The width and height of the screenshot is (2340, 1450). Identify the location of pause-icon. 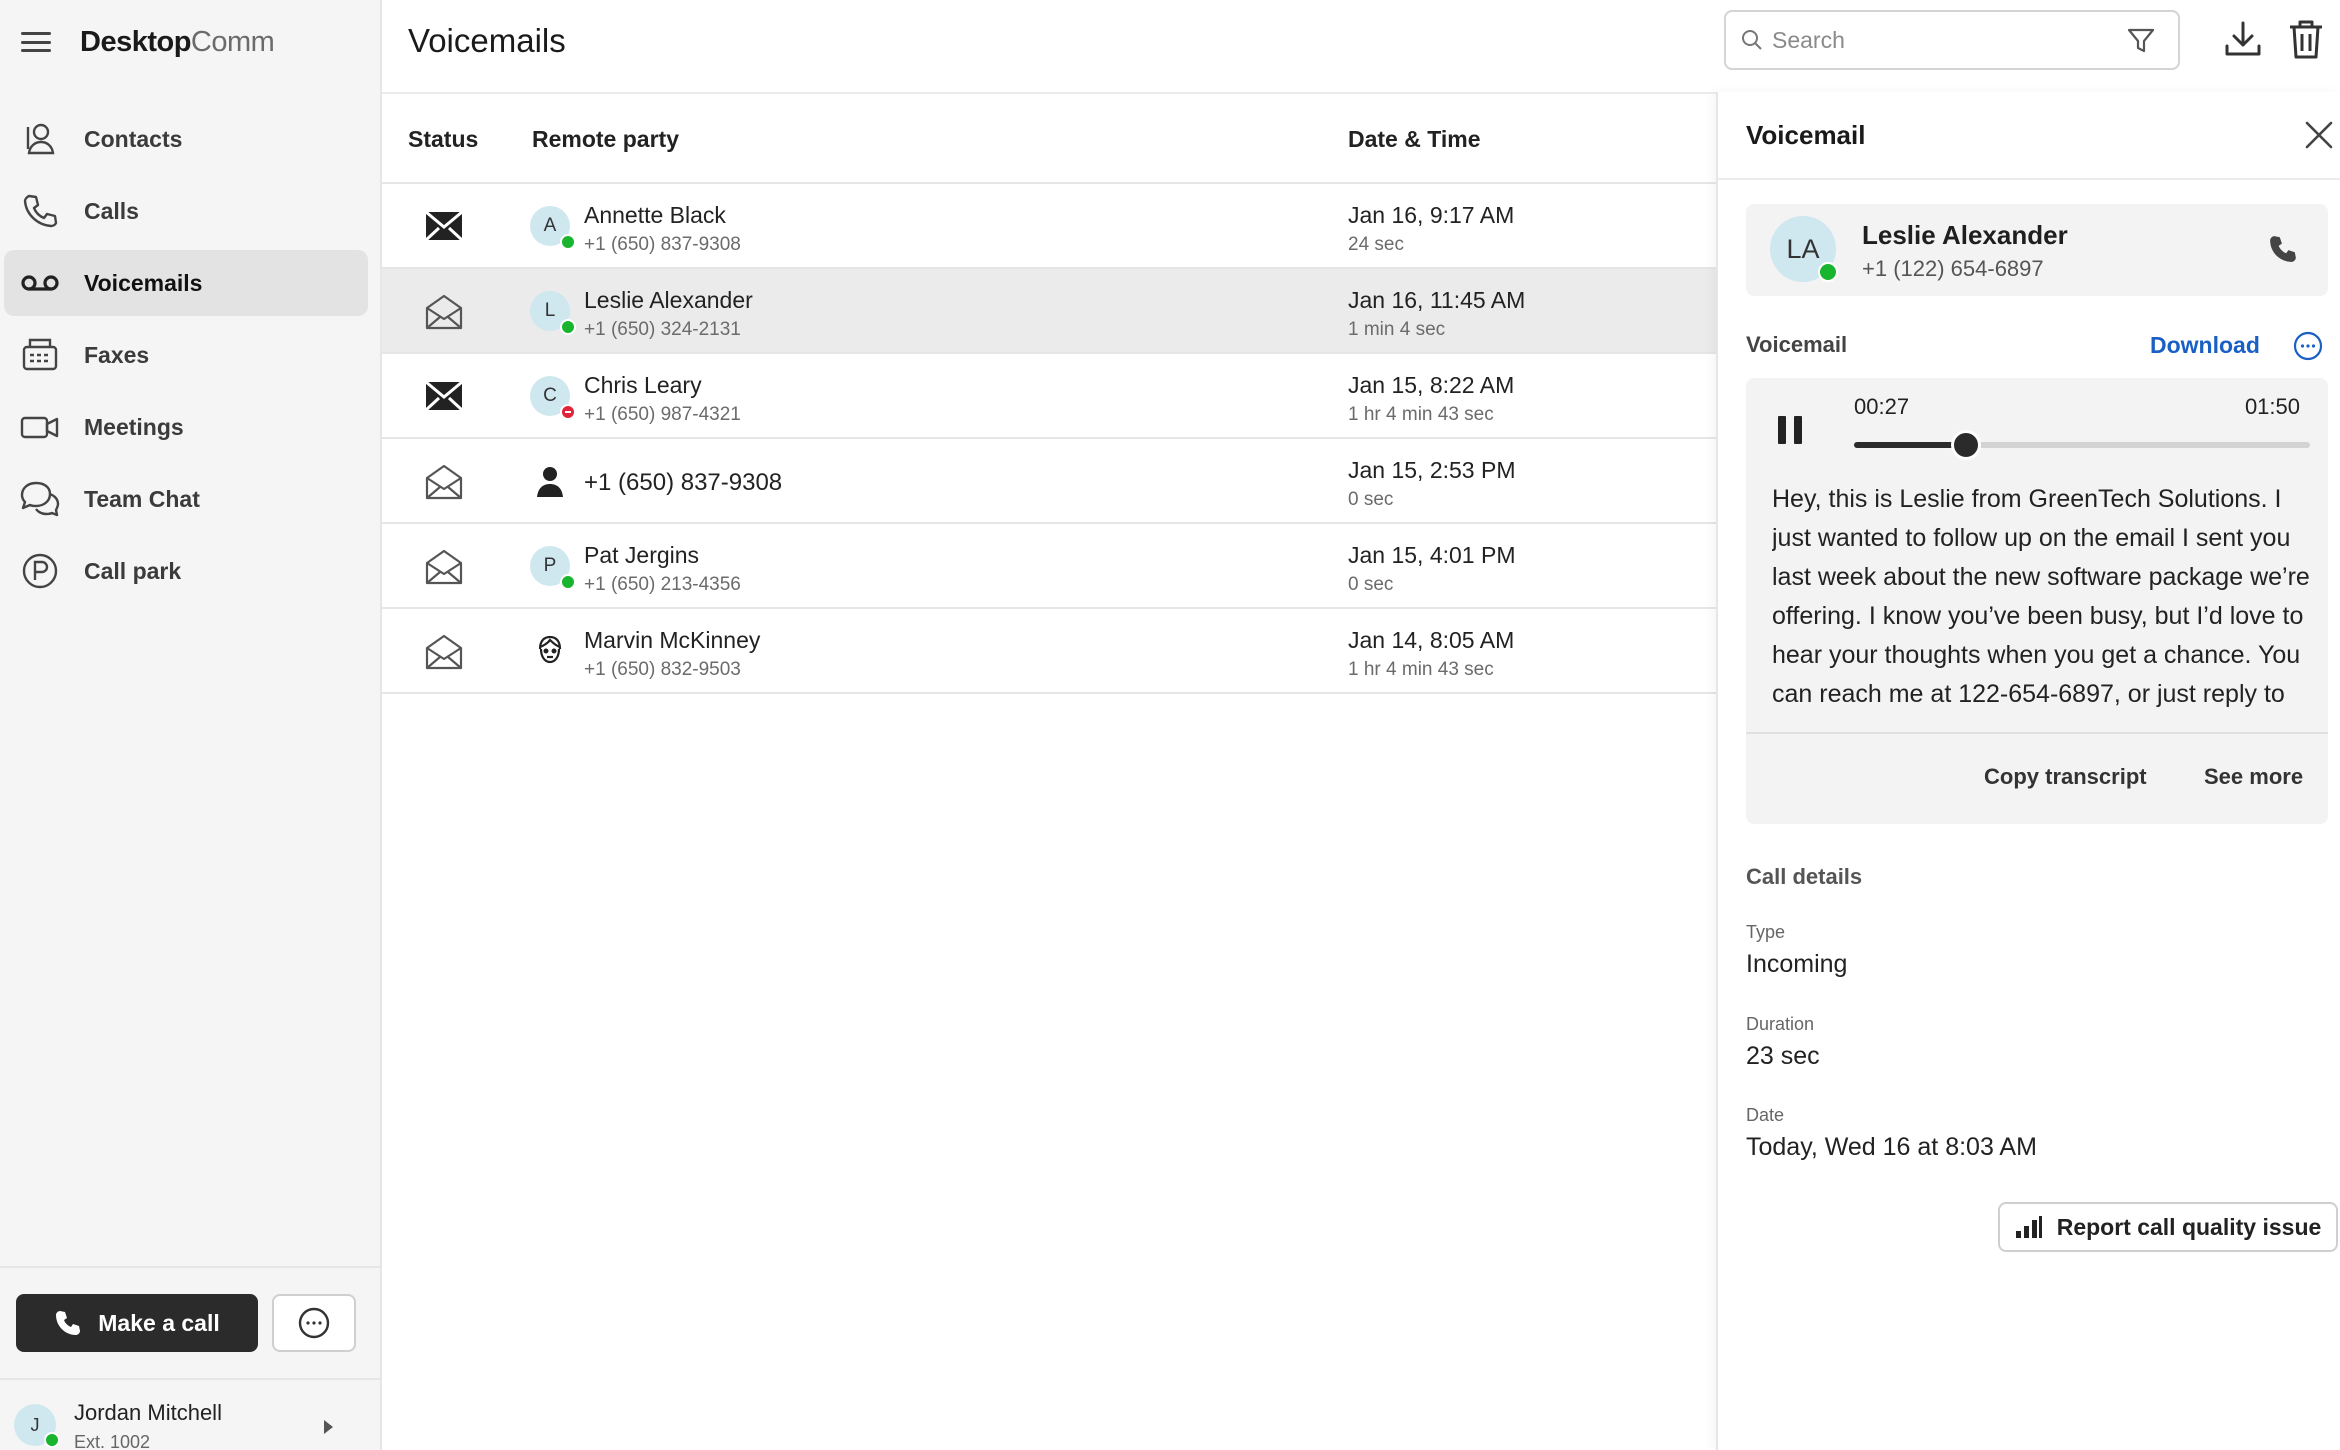
(1790, 430).